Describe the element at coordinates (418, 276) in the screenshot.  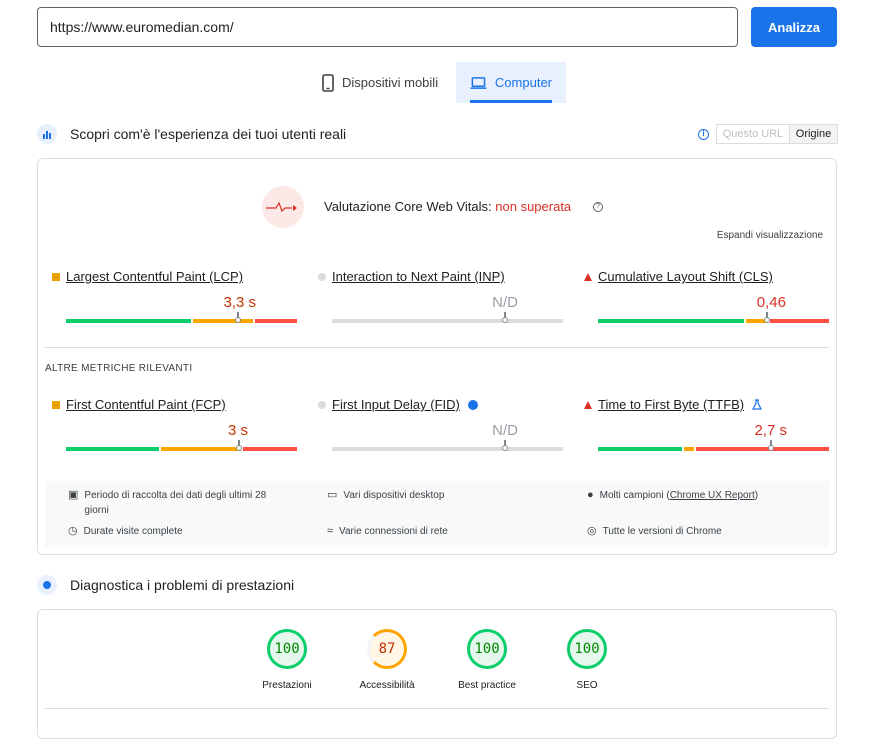
I see `metric-inp-label: Interaction to Next Paint (INP)` at that location.